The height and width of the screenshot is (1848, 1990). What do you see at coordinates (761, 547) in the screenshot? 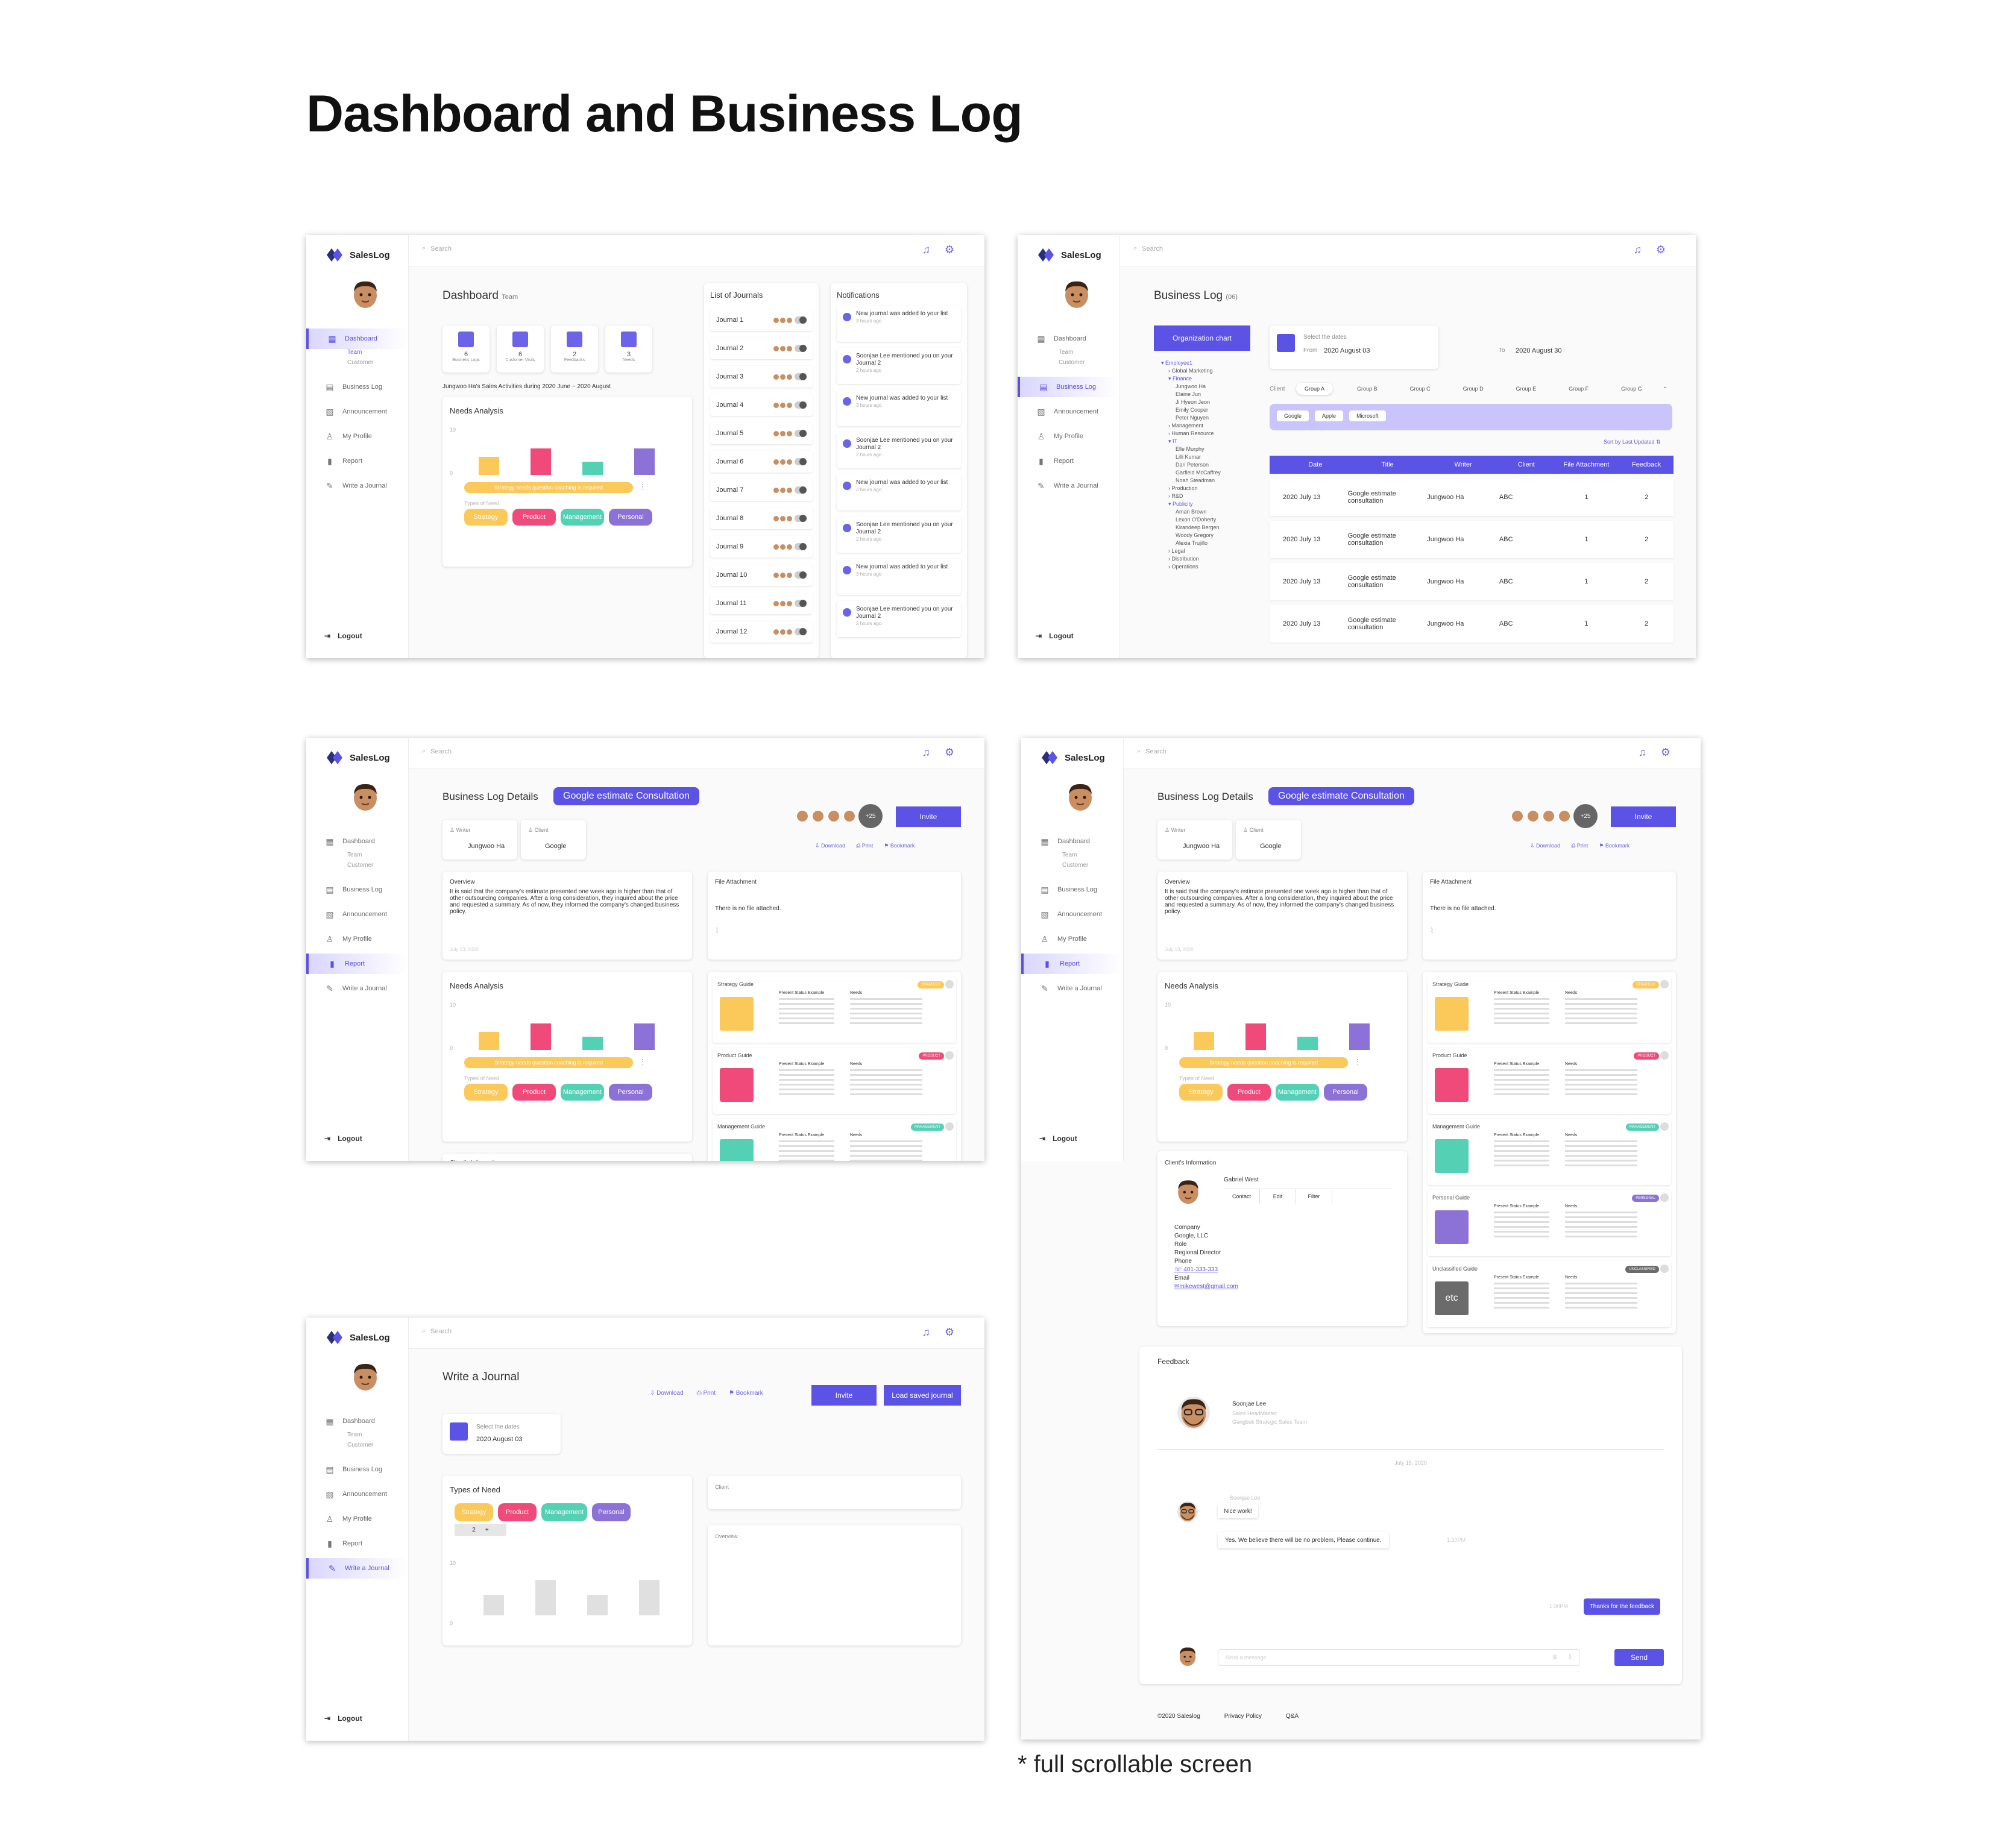
I see `journal-item: Journal 9` at bounding box center [761, 547].